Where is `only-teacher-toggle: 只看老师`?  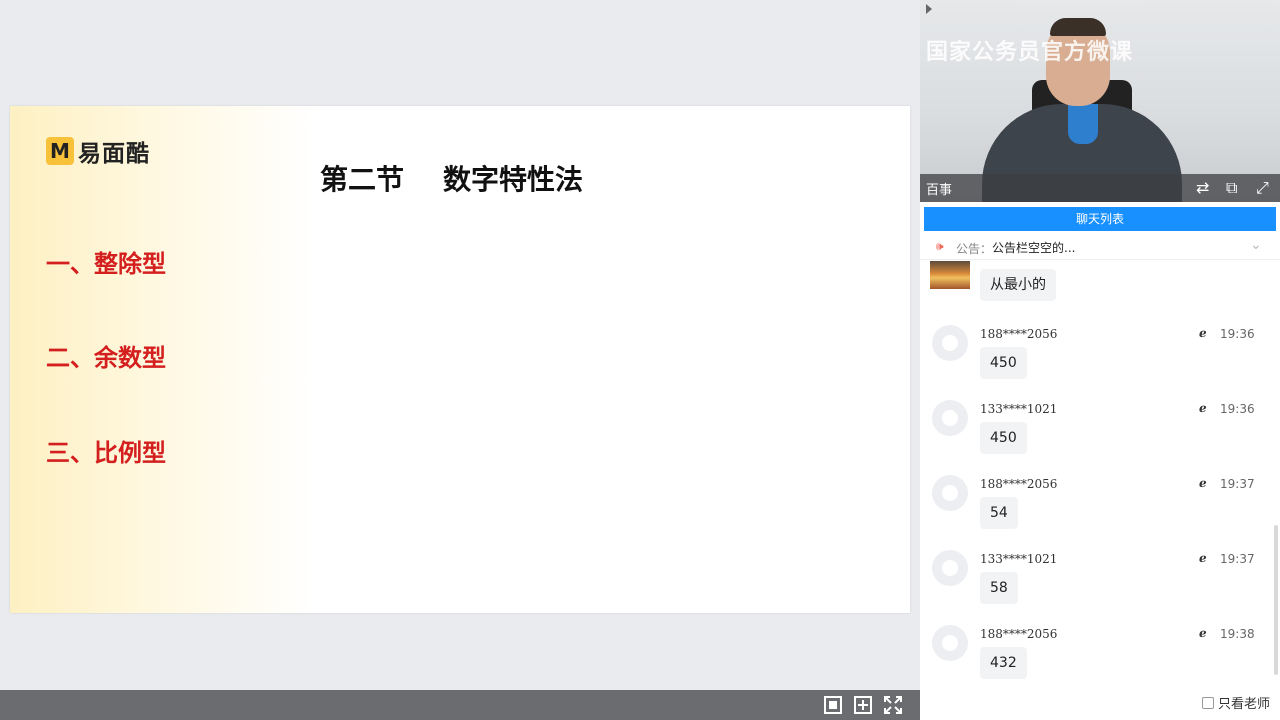 only-teacher-toggle: 只看老师 is located at coordinates (1236, 702).